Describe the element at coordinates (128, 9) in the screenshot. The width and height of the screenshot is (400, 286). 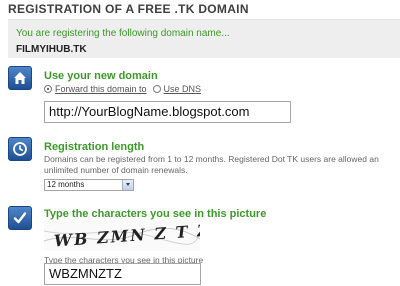
I see `page-title: REGISTRATION OF A FREE .TK DOMAIN` at that location.